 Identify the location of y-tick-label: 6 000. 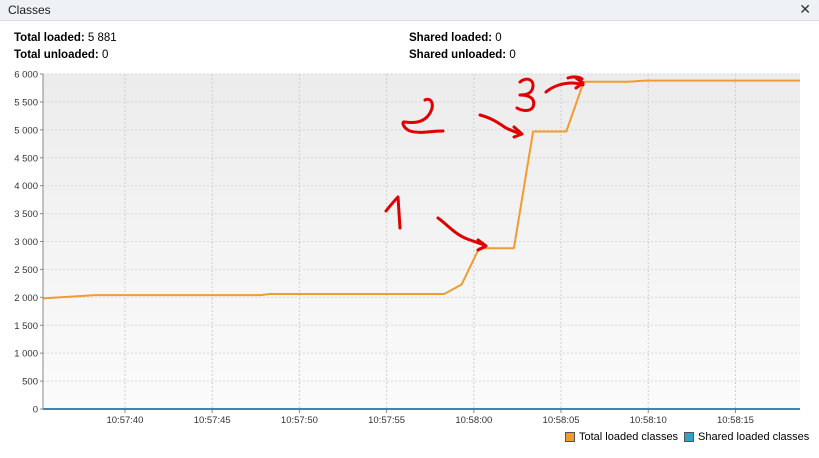
(26, 75).